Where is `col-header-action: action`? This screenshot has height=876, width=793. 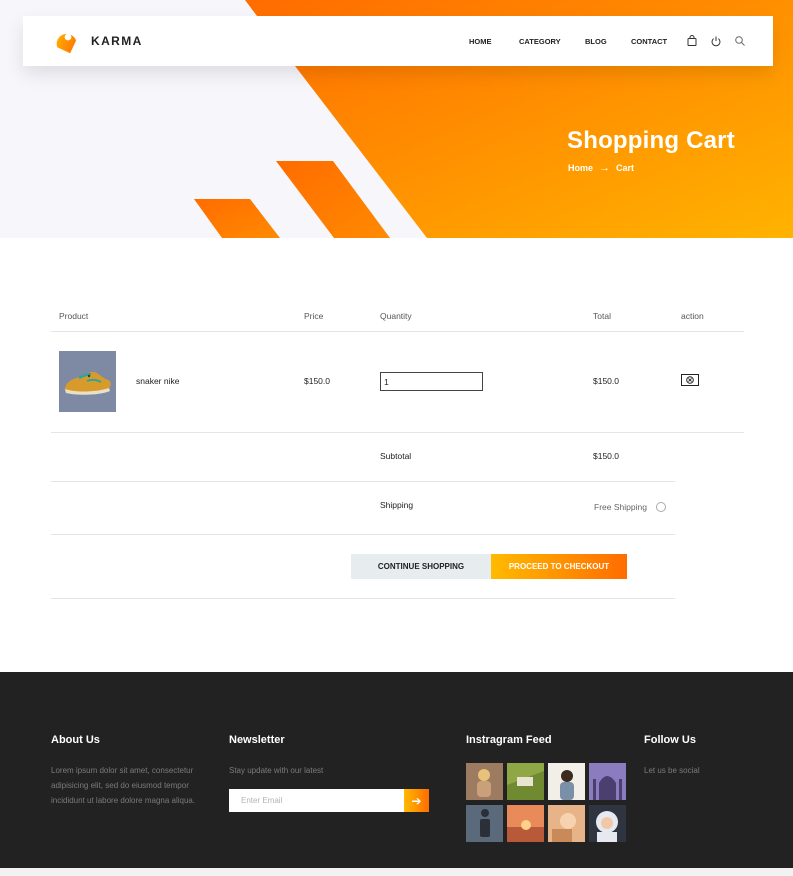
col-header-action: action is located at coordinates (692, 316).